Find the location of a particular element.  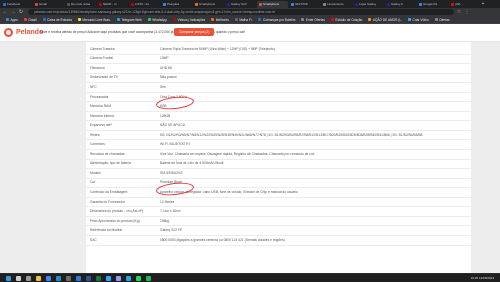

browser-tab: Gmail is located at coordinates (48, 4).